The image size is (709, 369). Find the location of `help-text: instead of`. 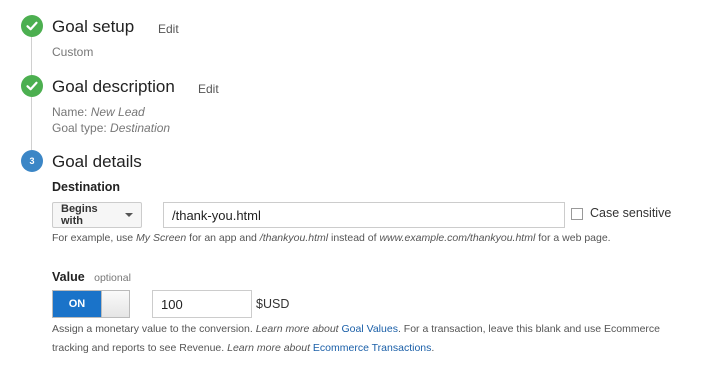

help-text: instead of is located at coordinates (354, 238).